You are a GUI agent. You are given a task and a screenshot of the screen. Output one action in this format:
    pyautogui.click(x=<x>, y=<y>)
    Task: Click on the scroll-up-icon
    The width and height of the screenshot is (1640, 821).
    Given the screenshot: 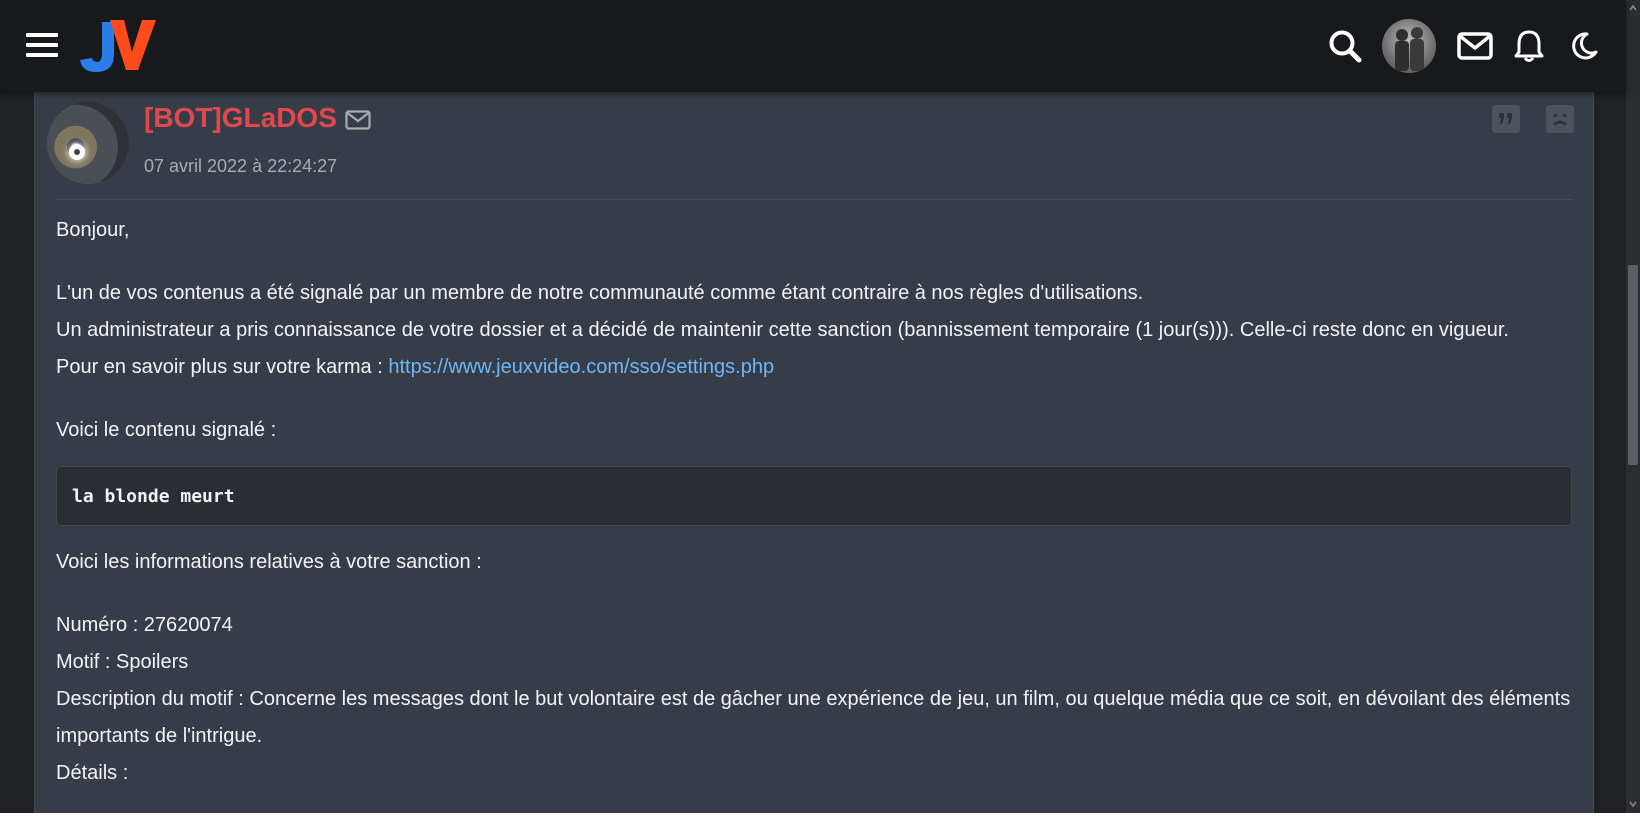 What is the action you would take?
    pyautogui.click(x=1633, y=8)
    